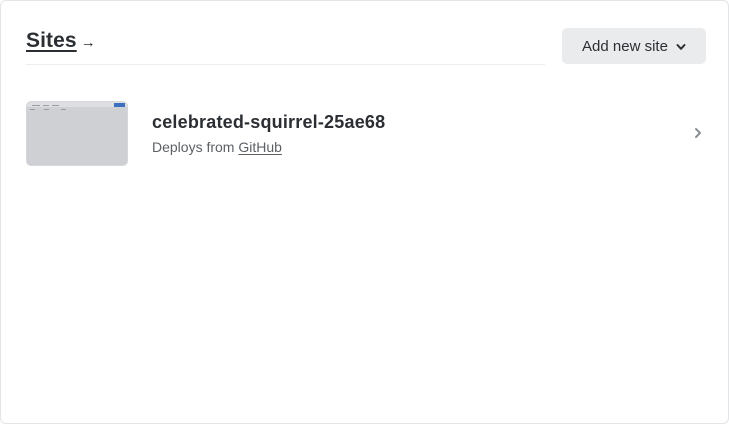 This screenshot has height=424, width=729. Describe the element at coordinates (698, 133) in the screenshot. I see `chevron-right-icon` at that location.